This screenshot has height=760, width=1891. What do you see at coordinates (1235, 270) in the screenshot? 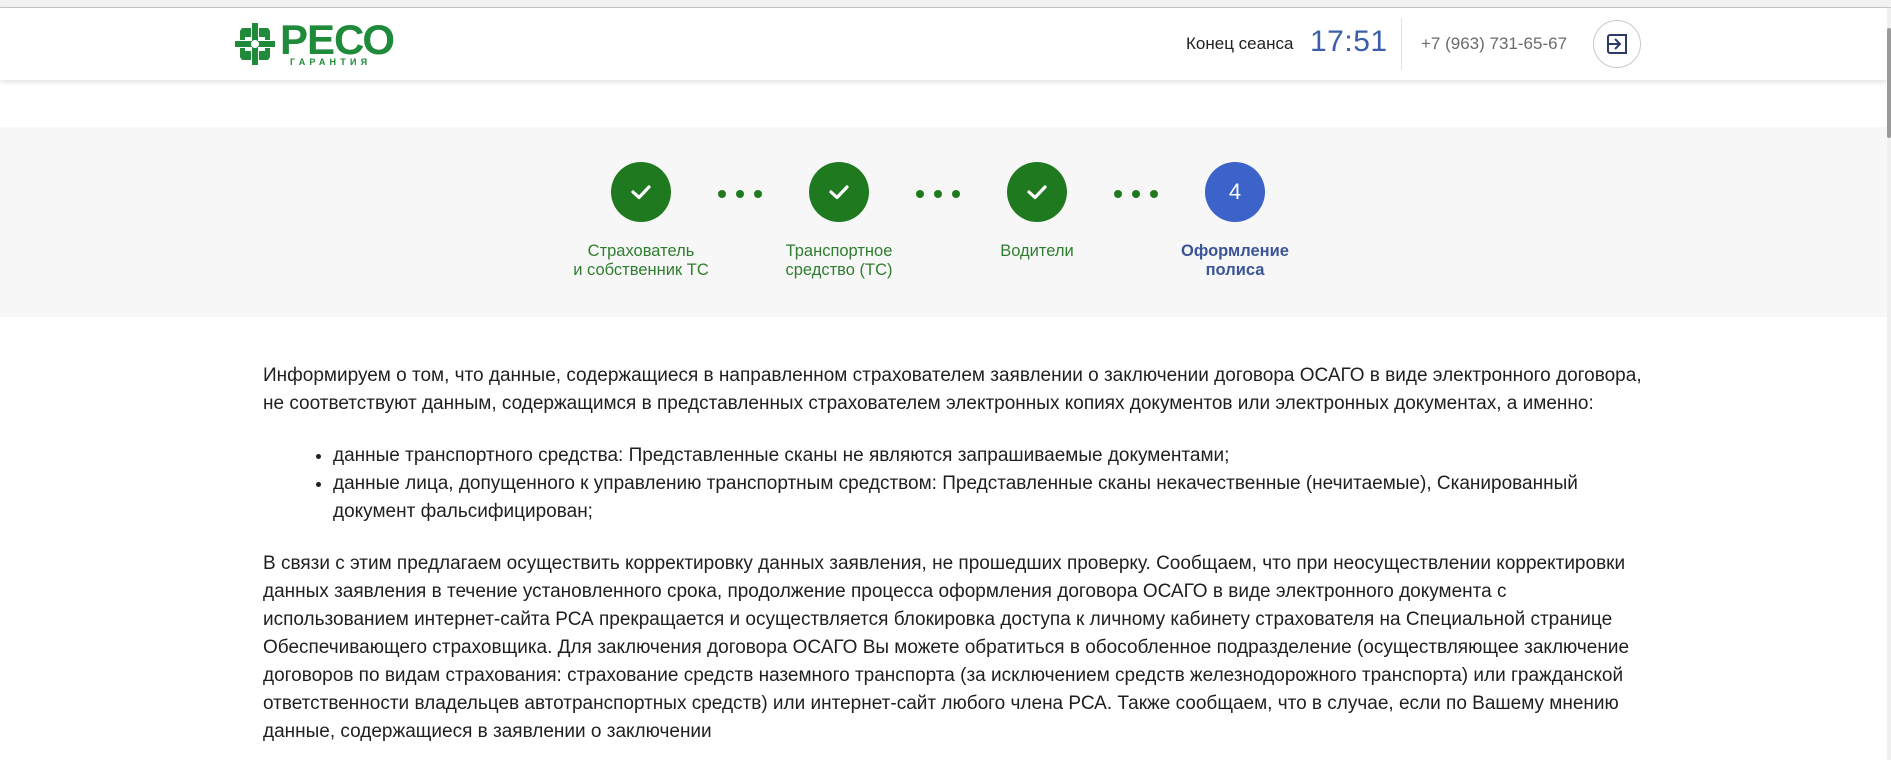
I see `step-label-line: полиса` at bounding box center [1235, 270].